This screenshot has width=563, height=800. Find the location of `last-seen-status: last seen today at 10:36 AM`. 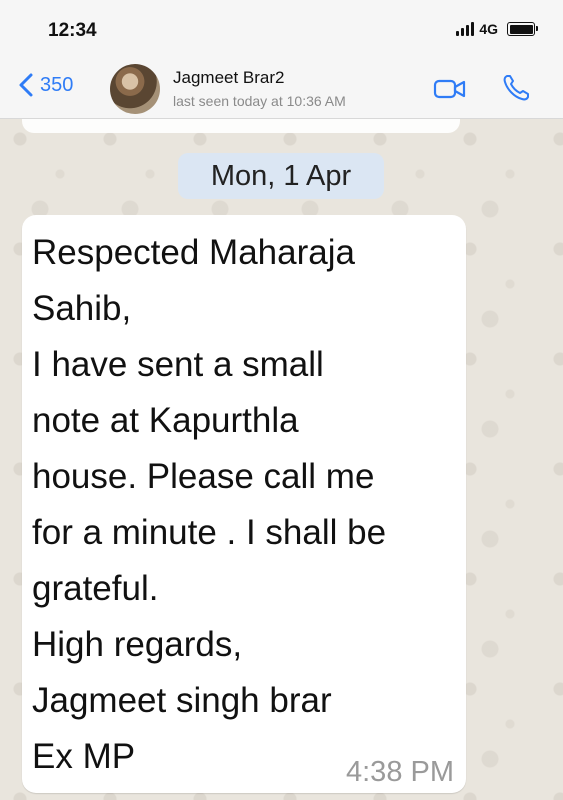

last-seen-status: last seen today at 10:36 AM is located at coordinates (259, 101).